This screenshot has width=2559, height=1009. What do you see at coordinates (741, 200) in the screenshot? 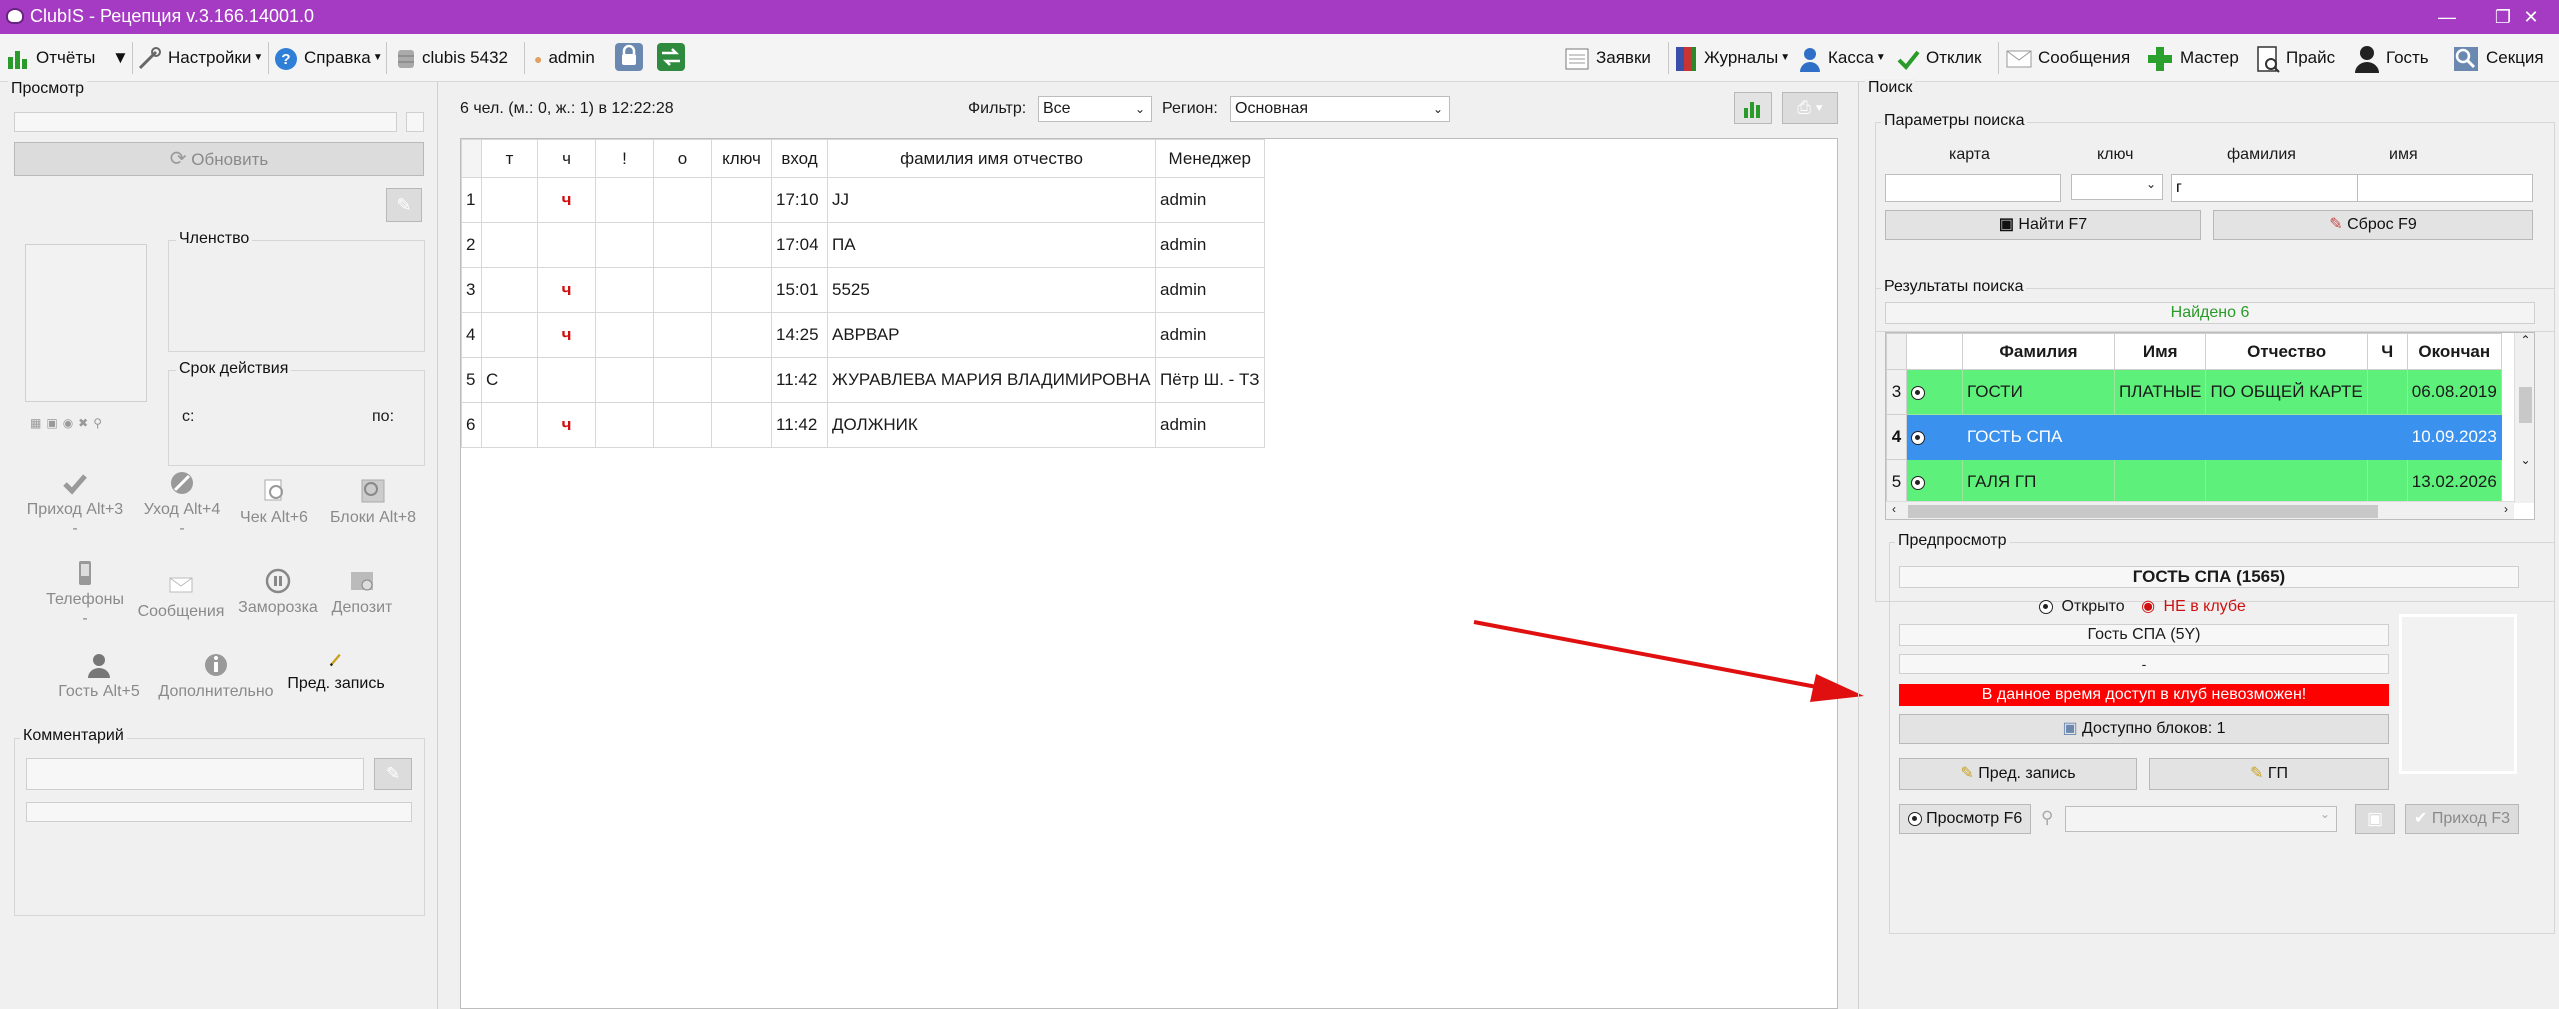
I see `cell-key` at bounding box center [741, 200].